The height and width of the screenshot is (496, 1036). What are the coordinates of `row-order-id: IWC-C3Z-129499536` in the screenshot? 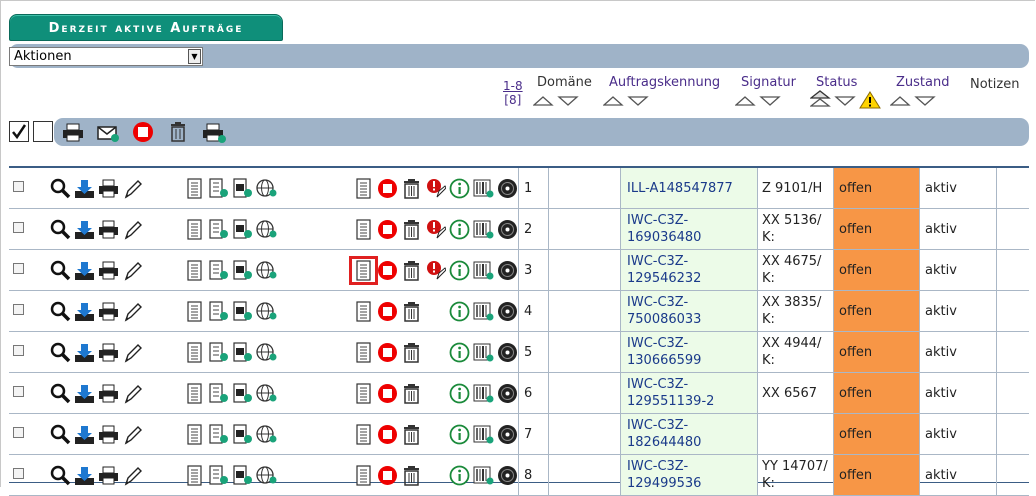 It's located at (689, 475).